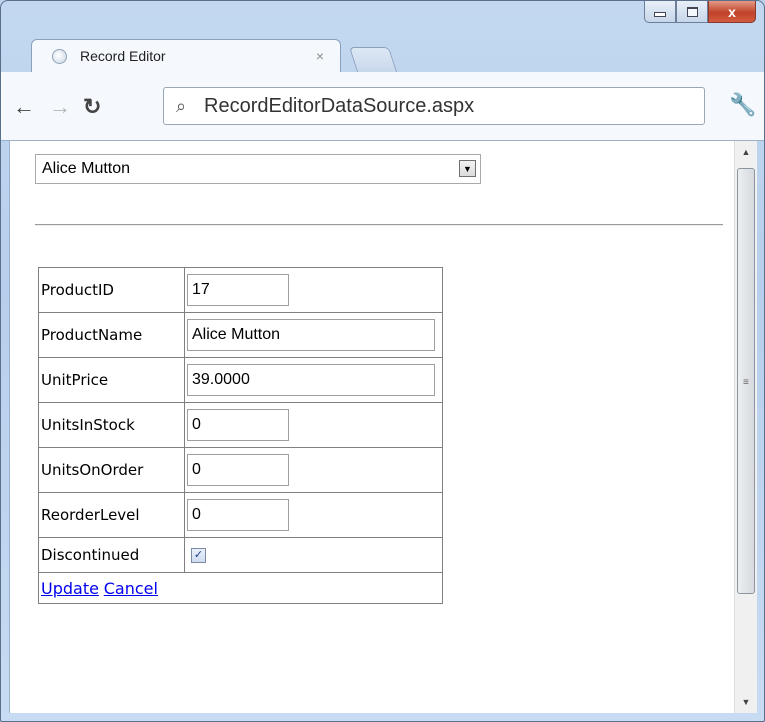  I want to click on maximize-button, so click(692, 12).